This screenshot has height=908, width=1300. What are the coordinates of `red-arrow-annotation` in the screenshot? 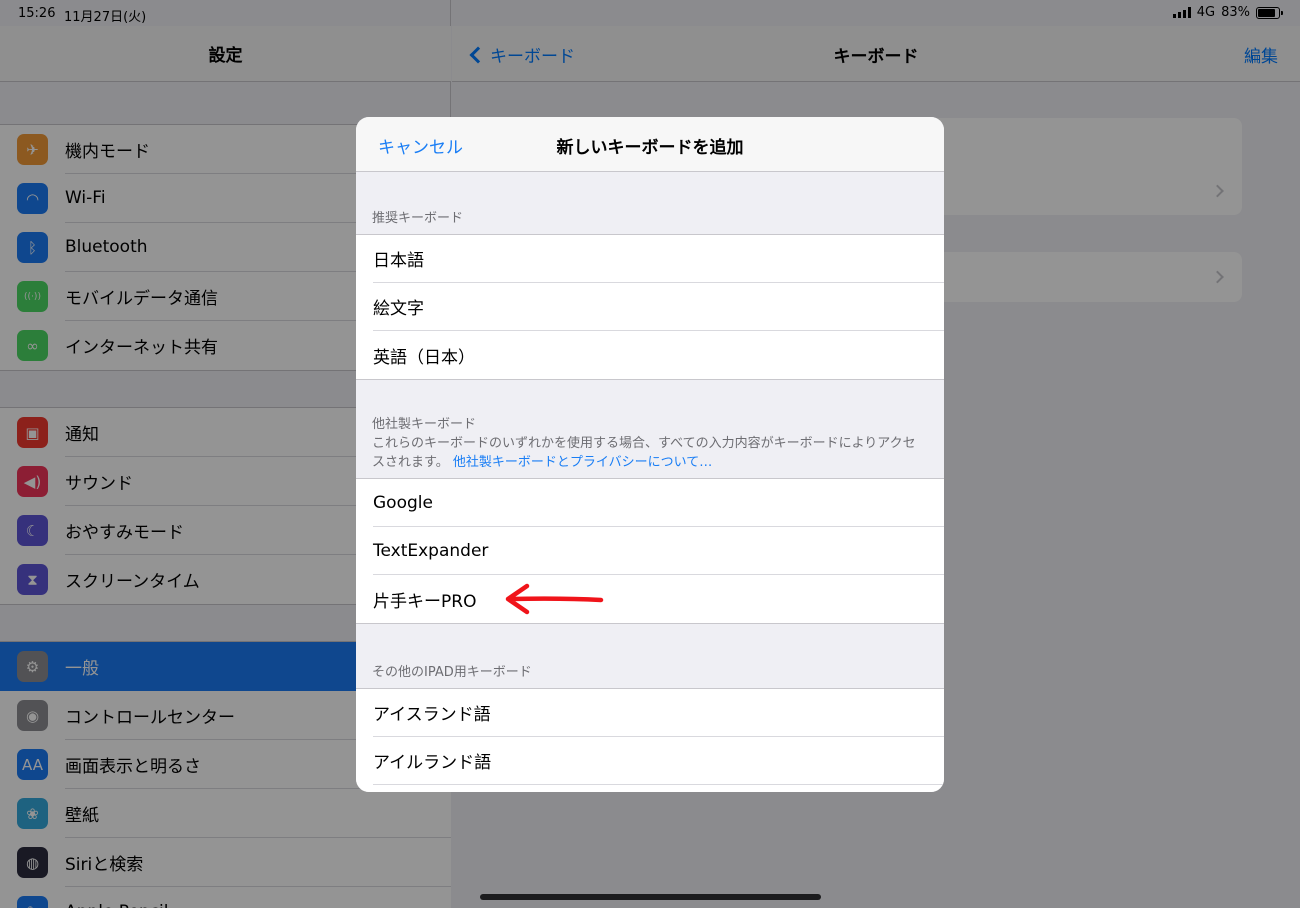 It's located at (554, 599).